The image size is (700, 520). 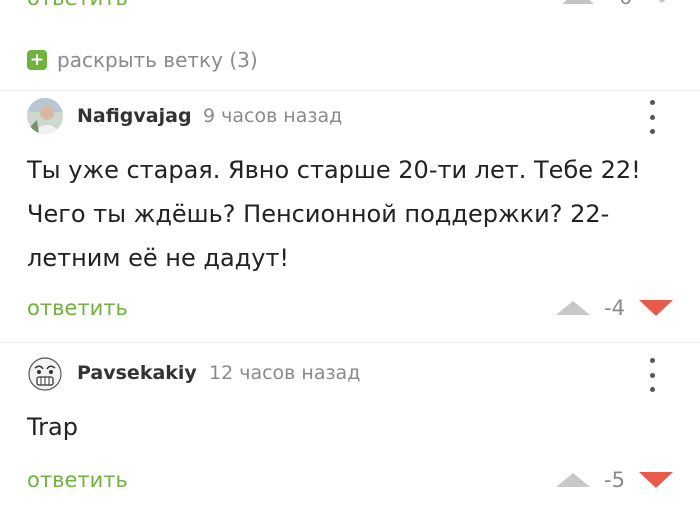 What do you see at coordinates (273, 116) in the screenshot?
I see `comment-time: 9 часов назад` at bounding box center [273, 116].